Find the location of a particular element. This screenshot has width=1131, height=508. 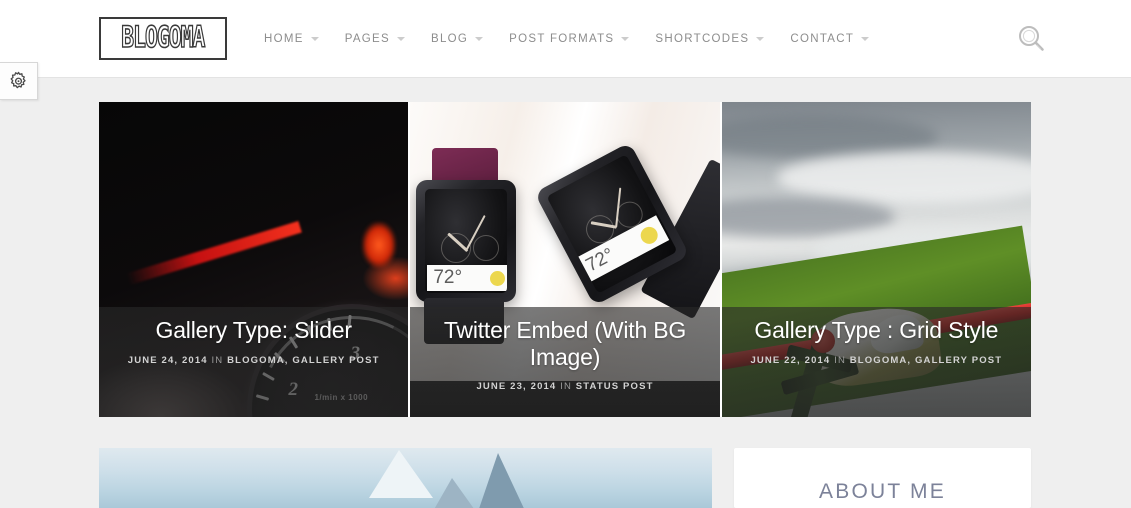

watch-band-purple is located at coordinates (465, 166).